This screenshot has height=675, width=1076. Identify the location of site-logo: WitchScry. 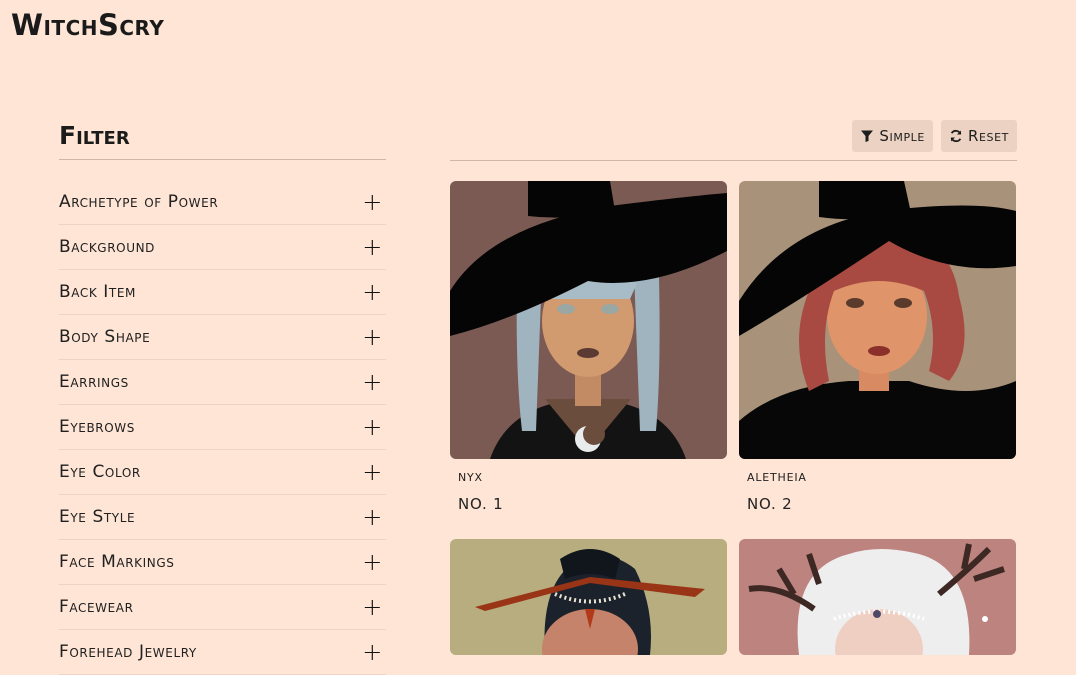
(87, 25).